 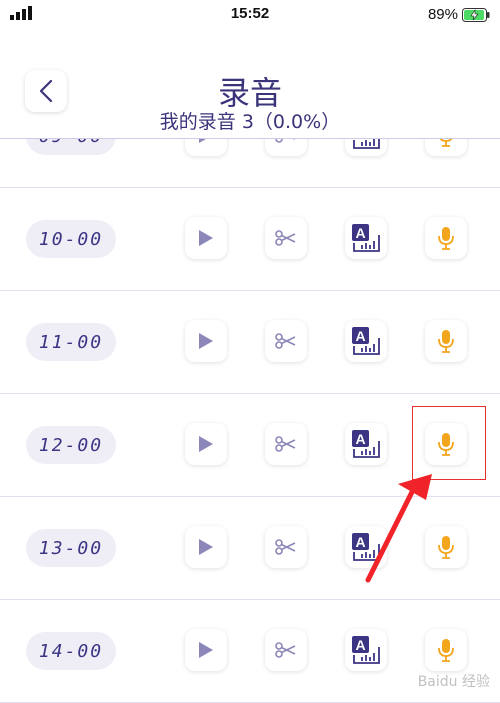 I want to click on status-time: 15:52, so click(x=250, y=13).